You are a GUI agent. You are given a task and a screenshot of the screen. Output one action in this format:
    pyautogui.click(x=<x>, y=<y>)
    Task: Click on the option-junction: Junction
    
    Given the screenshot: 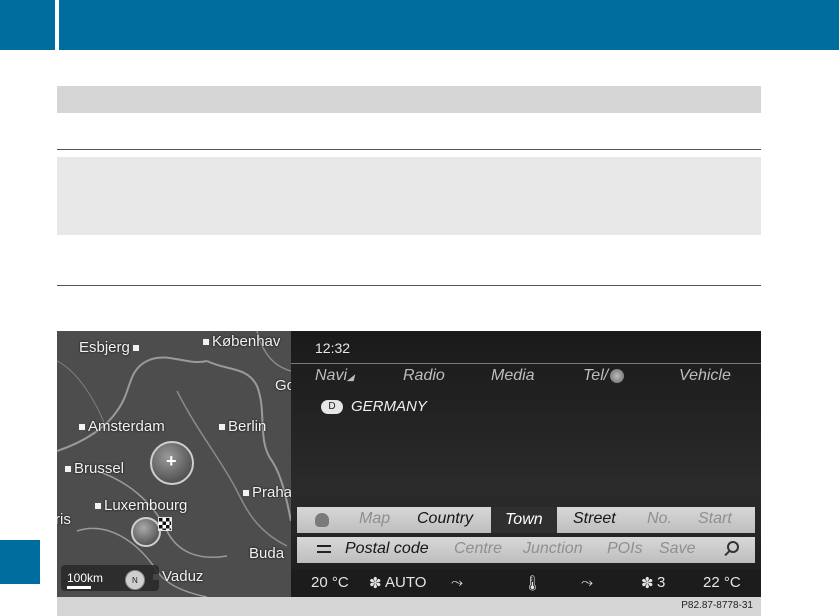 What is the action you would take?
    pyautogui.click(x=553, y=549)
    